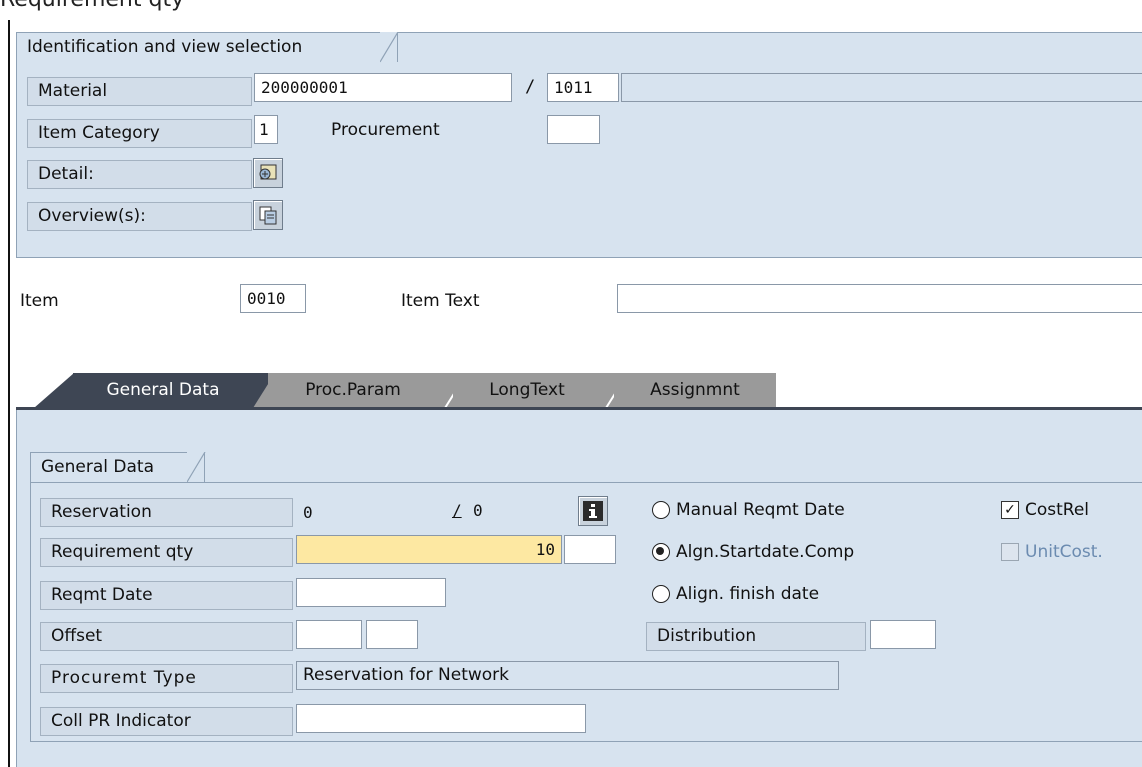 The image size is (1142, 767). Describe the element at coordinates (273, 298) in the screenshot. I see `item-number-field: 0010` at that location.